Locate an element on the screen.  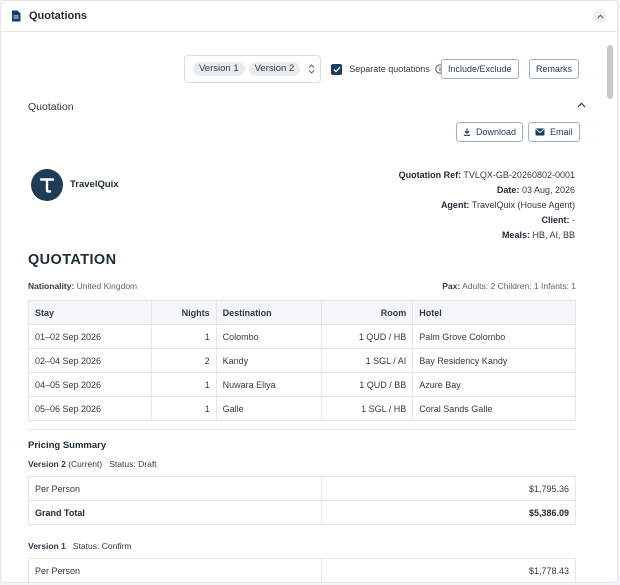
window-title: Quotations is located at coordinates (58, 16).